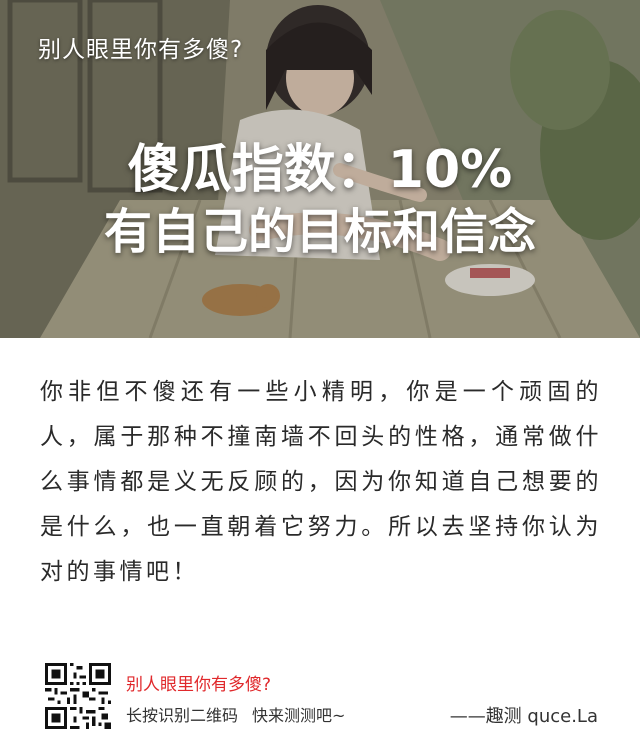 The image size is (640, 752). Describe the element at coordinates (199, 685) in the screenshot. I see `footer-quiz-title: 别人眼里你有多傻?` at that location.